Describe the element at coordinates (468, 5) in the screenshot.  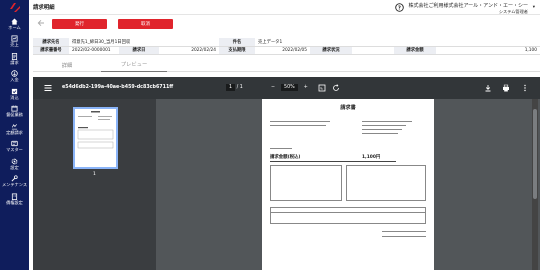
I see `company-name: 株式会社ご利用様式会社アール・アンド・エー・シー` at that location.